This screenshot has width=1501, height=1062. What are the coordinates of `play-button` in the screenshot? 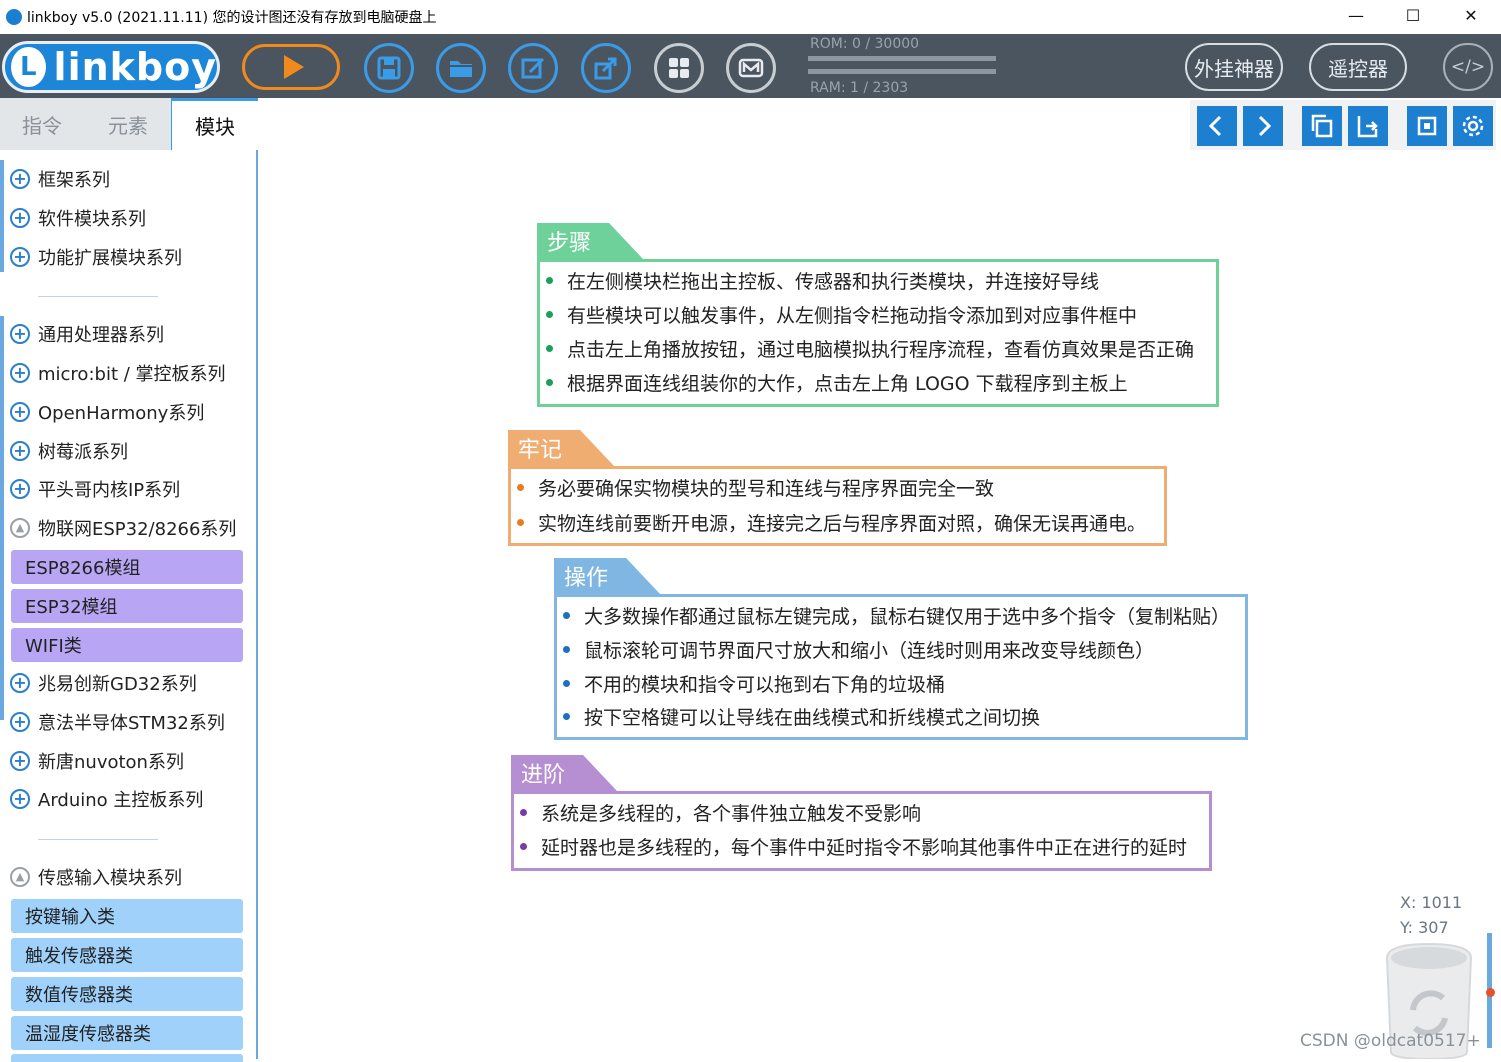 It's located at (291, 67).